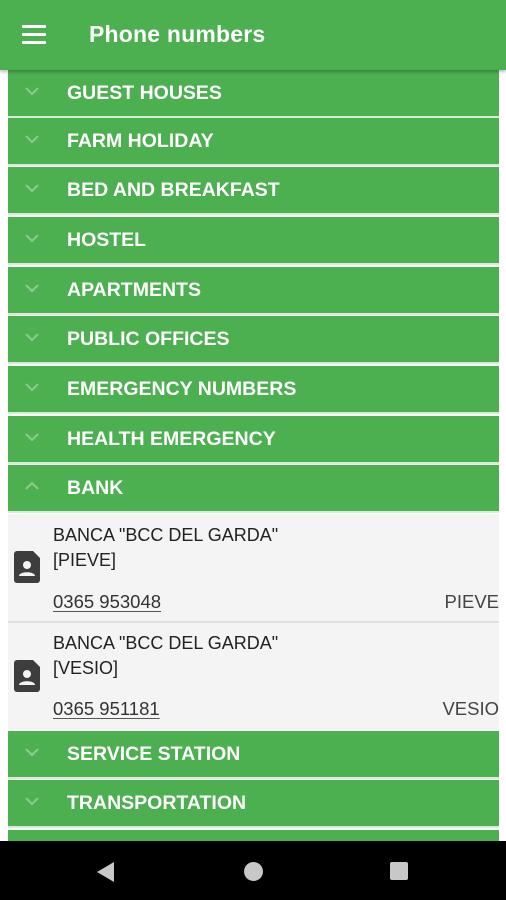 This screenshot has width=506, height=900. I want to click on category-label: EMERGENCY NUMBERS, so click(182, 389).